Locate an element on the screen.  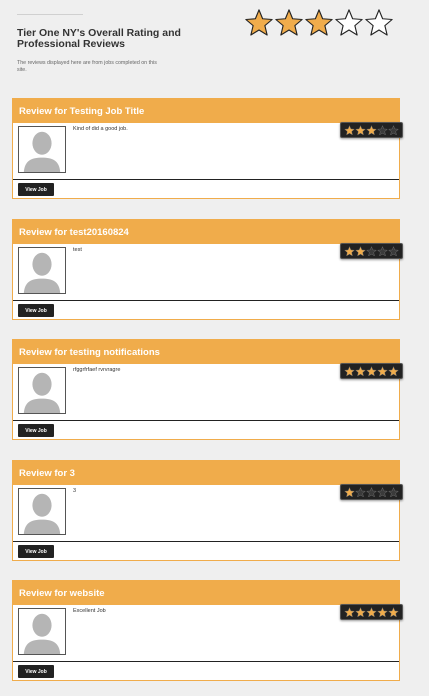
review-body: test is located at coordinates (208, 272).